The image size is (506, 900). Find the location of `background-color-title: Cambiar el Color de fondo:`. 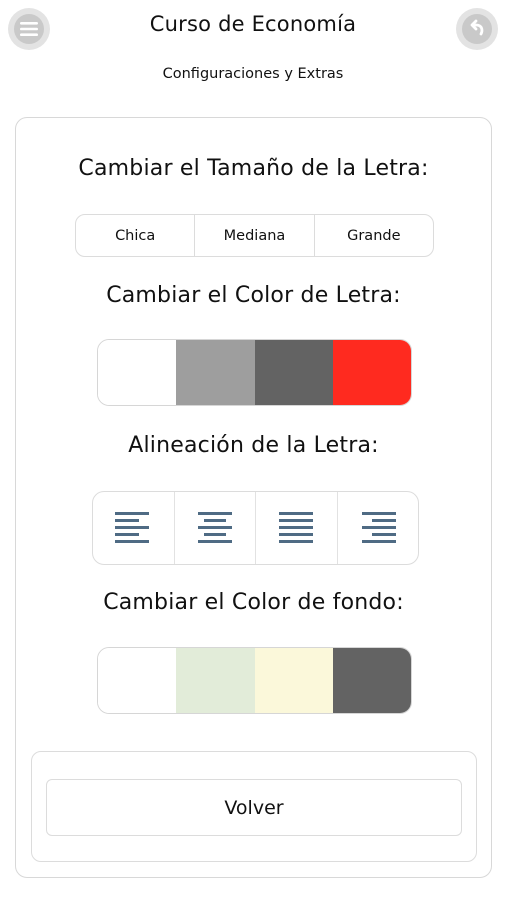

background-color-title: Cambiar el Color de fondo: is located at coordinates (253, 602).